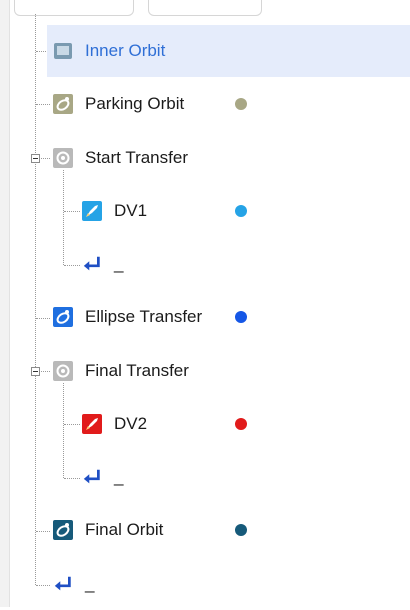 This screenshot has width=410, height=610. Describe the element at coordinates (131, 423) in the screenshot. I see `tree-item-label: DV2` at that location.